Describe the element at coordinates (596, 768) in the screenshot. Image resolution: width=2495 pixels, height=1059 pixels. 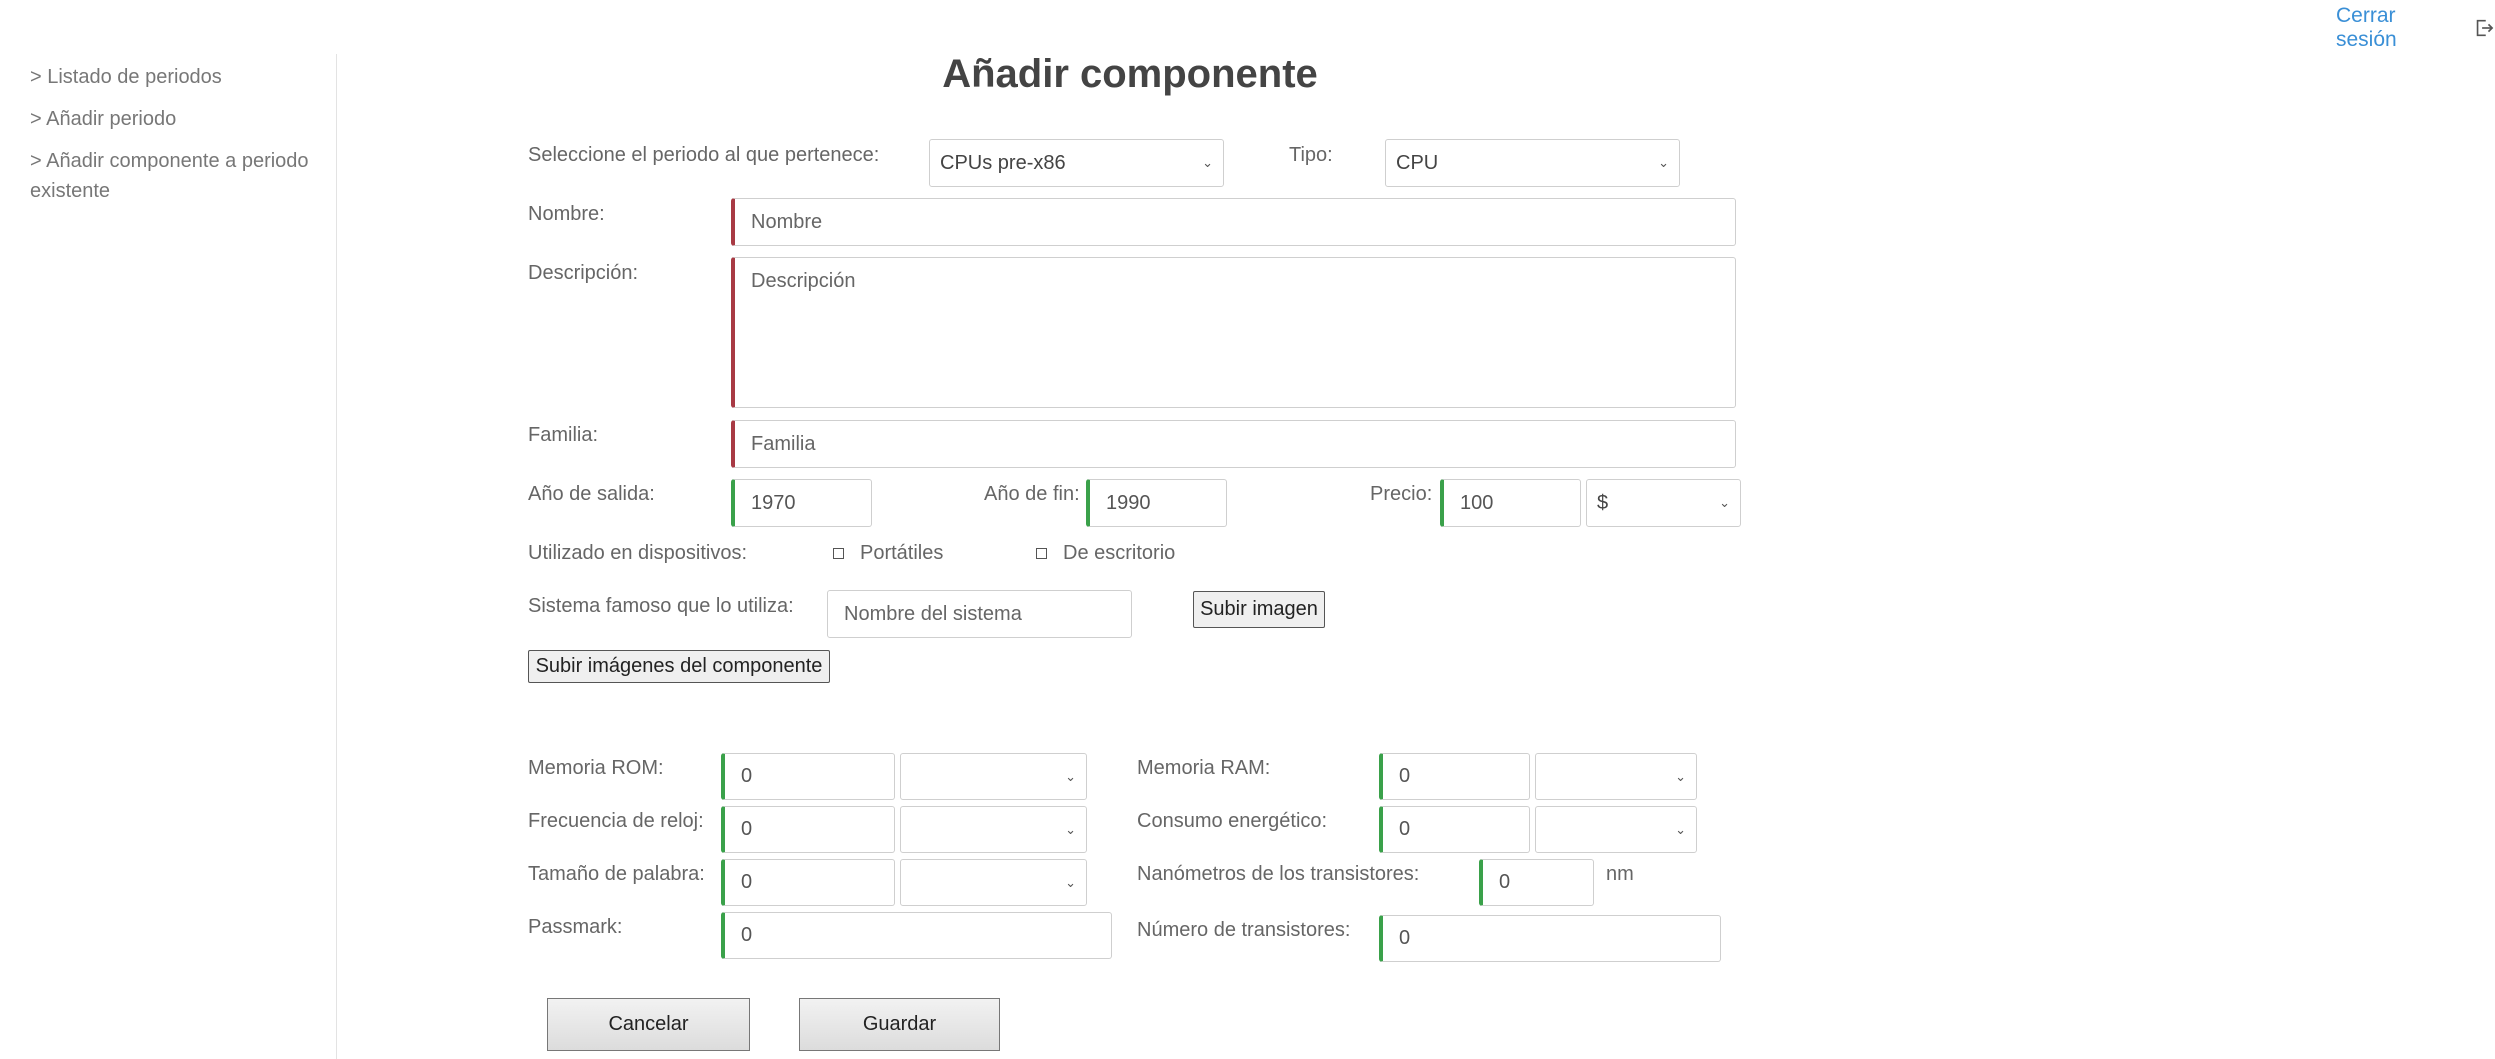
I see `memoria-rom-label: Memoria ROM:` at that location.